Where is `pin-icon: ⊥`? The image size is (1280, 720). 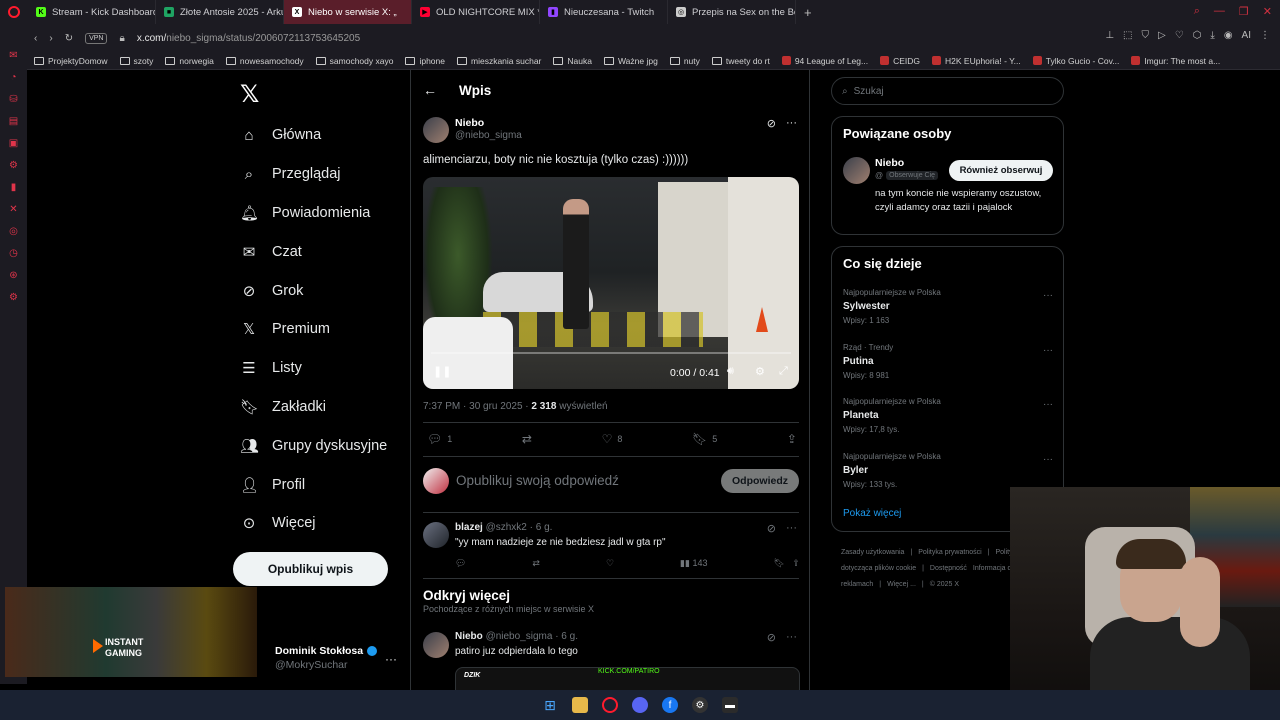 pin-icon: ⊥ is located at coordinates (1109, 35).